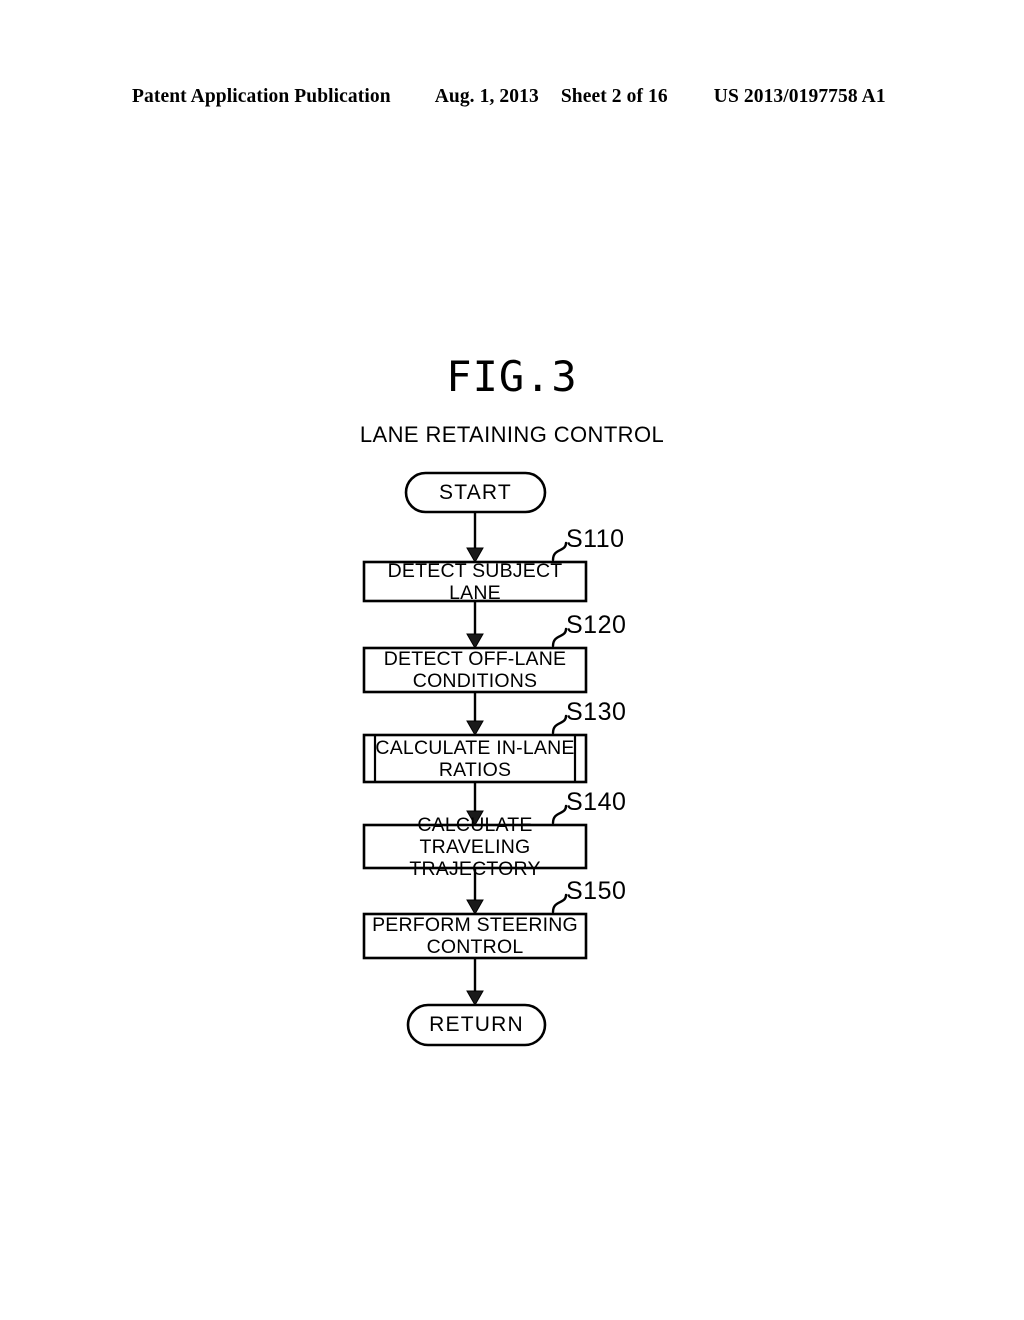 The image size is (1024, 1320). Describe the element at coordinates (476, 1025) in the screenshot. I see `return-terminal-shape` at that location.